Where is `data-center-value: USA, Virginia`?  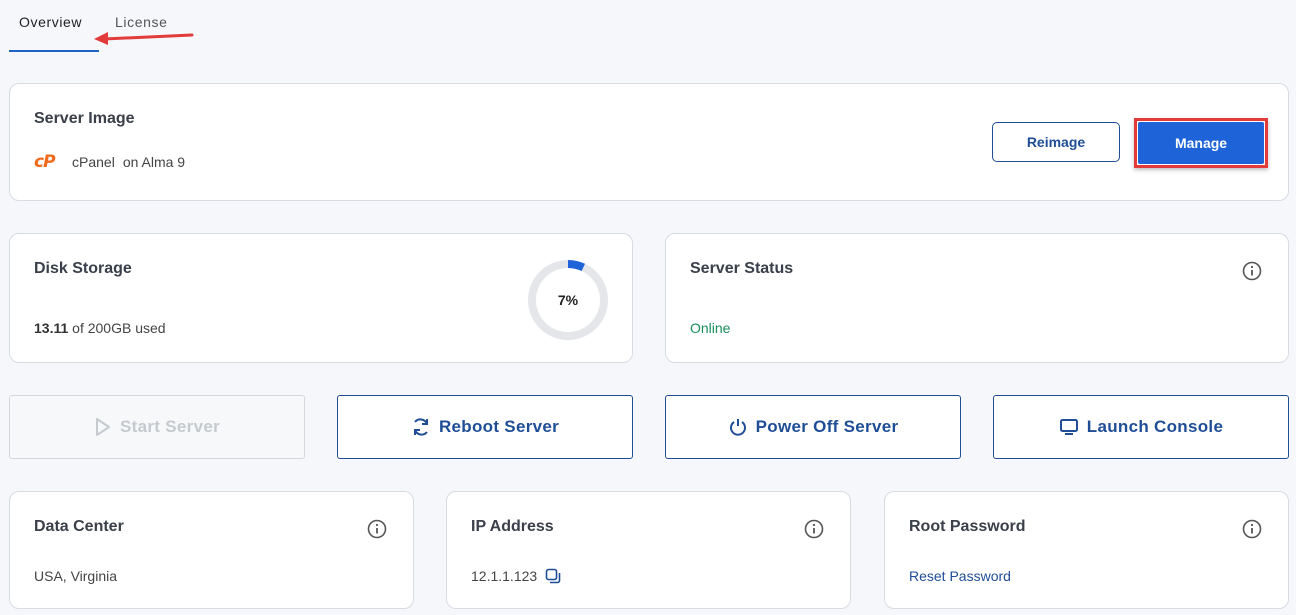 data-center-value: USA, Virginia is located at coordinates (75, 576).